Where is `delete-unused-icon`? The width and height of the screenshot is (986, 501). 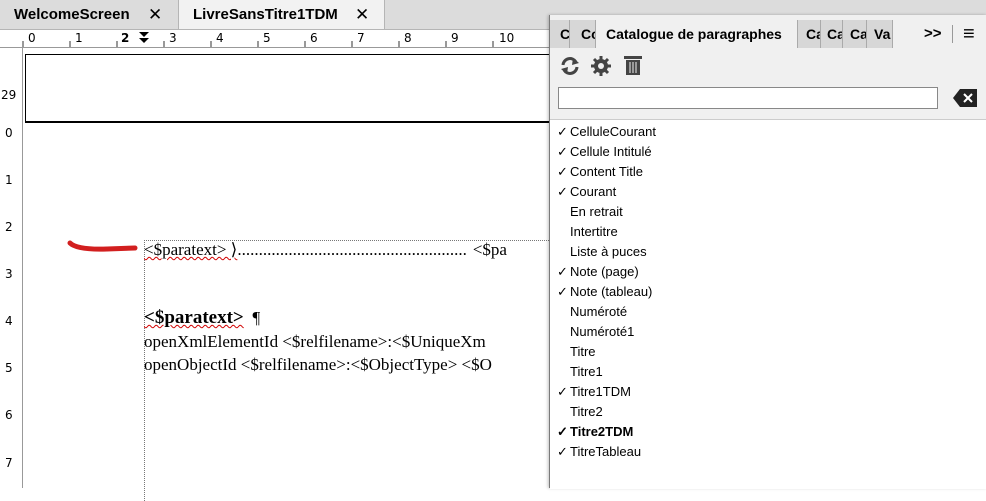 delete-unused-icon is located at coordinates (633, 65).